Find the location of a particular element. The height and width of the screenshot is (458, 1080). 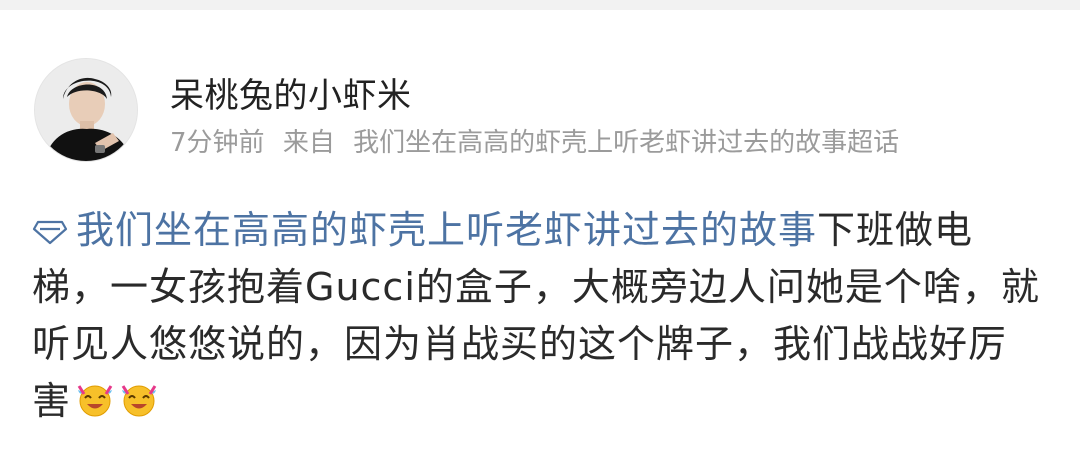

topic-text: 我们坐在高高的虾壳上听老虾讲过去的故事 is located at coordinates (446, 230).